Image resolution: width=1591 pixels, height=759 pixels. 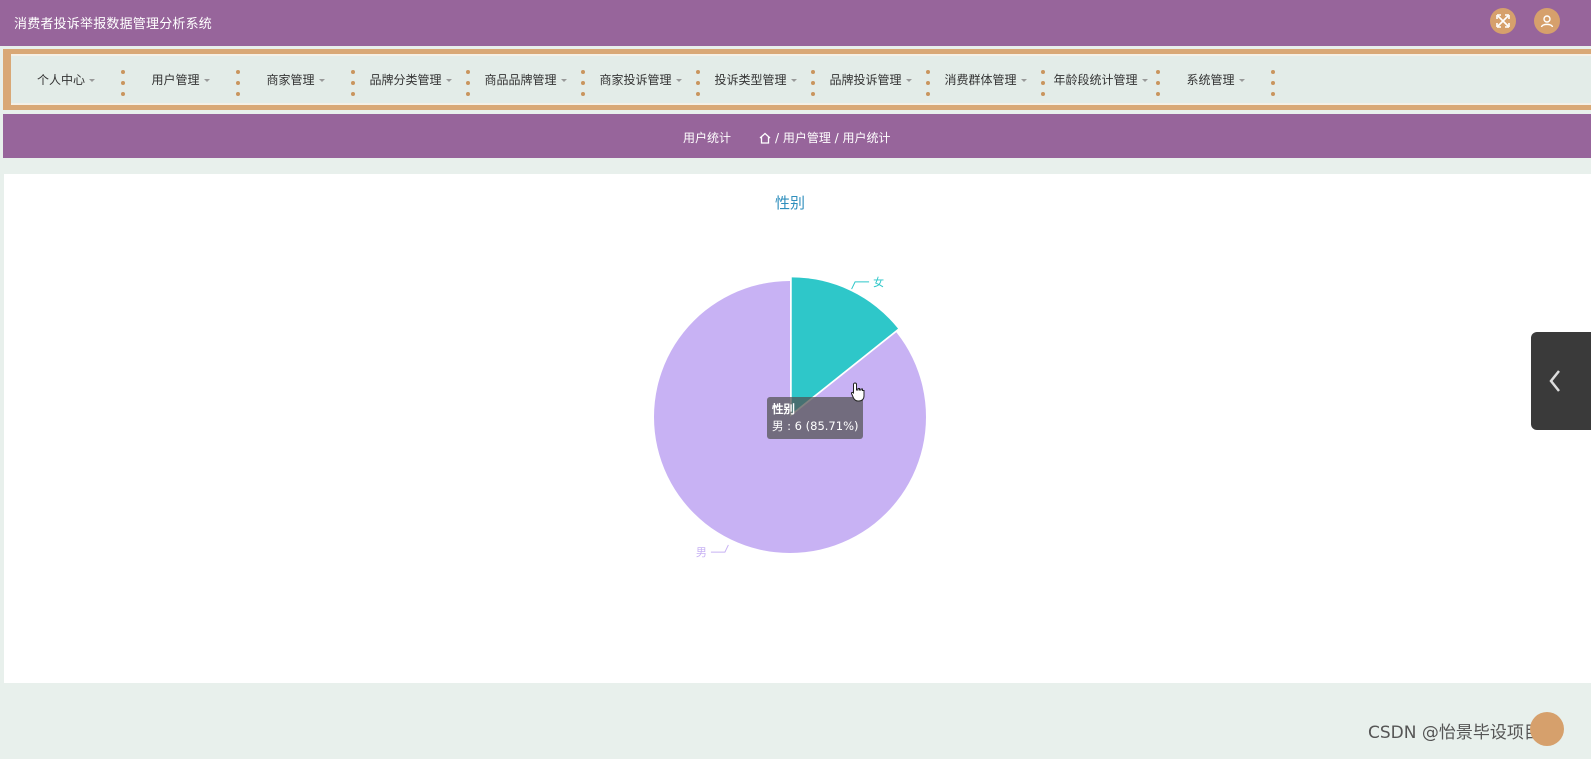 I want to click on watermark: CSDN @怡景毕设项目, so click(x=1454, y=733).